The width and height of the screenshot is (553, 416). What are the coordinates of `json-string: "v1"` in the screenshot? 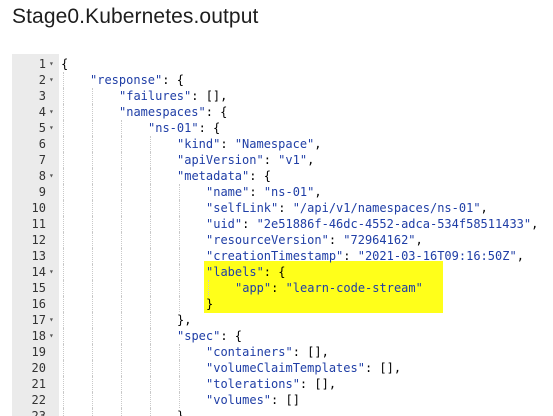 It's located at (293, 160).